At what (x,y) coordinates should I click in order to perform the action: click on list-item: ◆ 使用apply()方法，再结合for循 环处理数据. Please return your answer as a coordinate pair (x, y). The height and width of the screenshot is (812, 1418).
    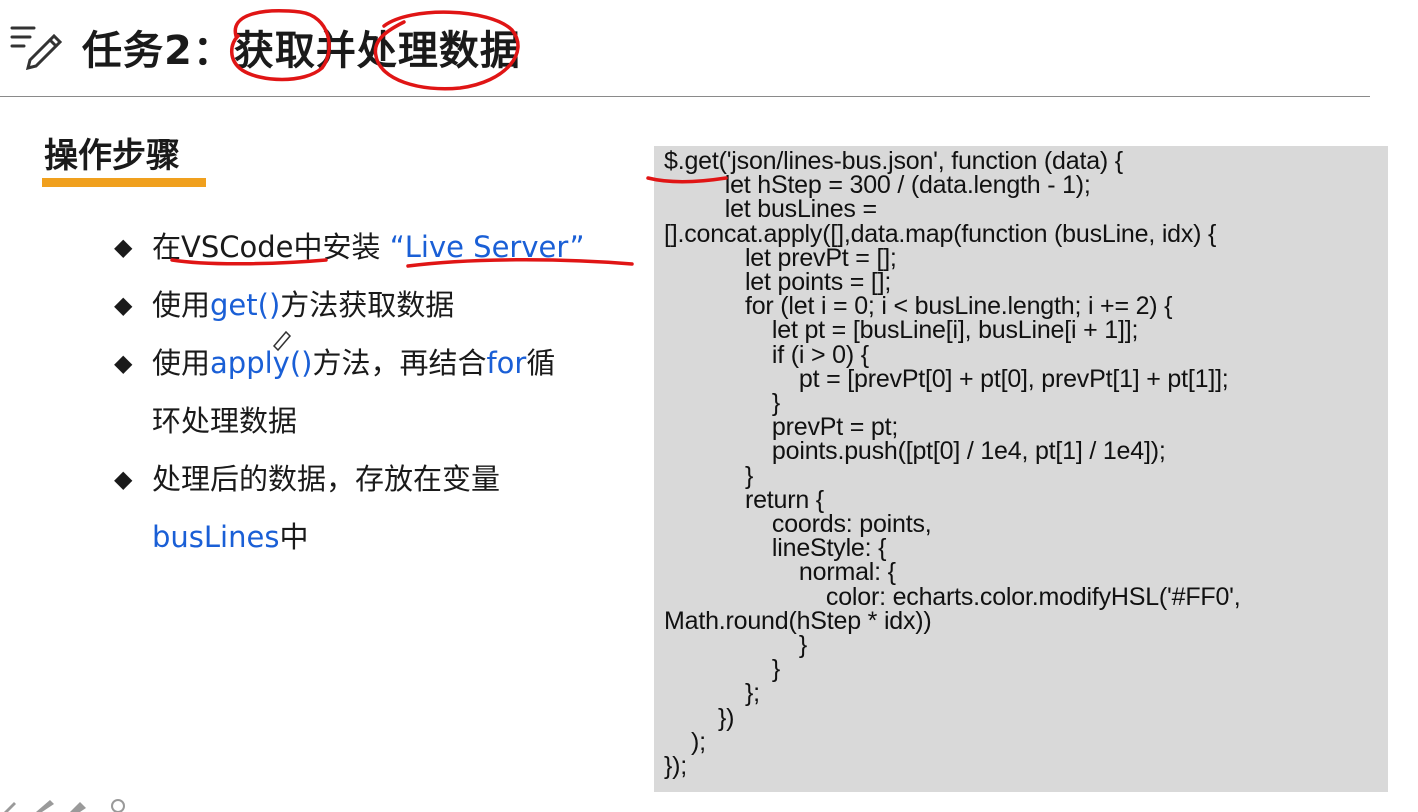
    Looking at the image, I should click on (384, 392).